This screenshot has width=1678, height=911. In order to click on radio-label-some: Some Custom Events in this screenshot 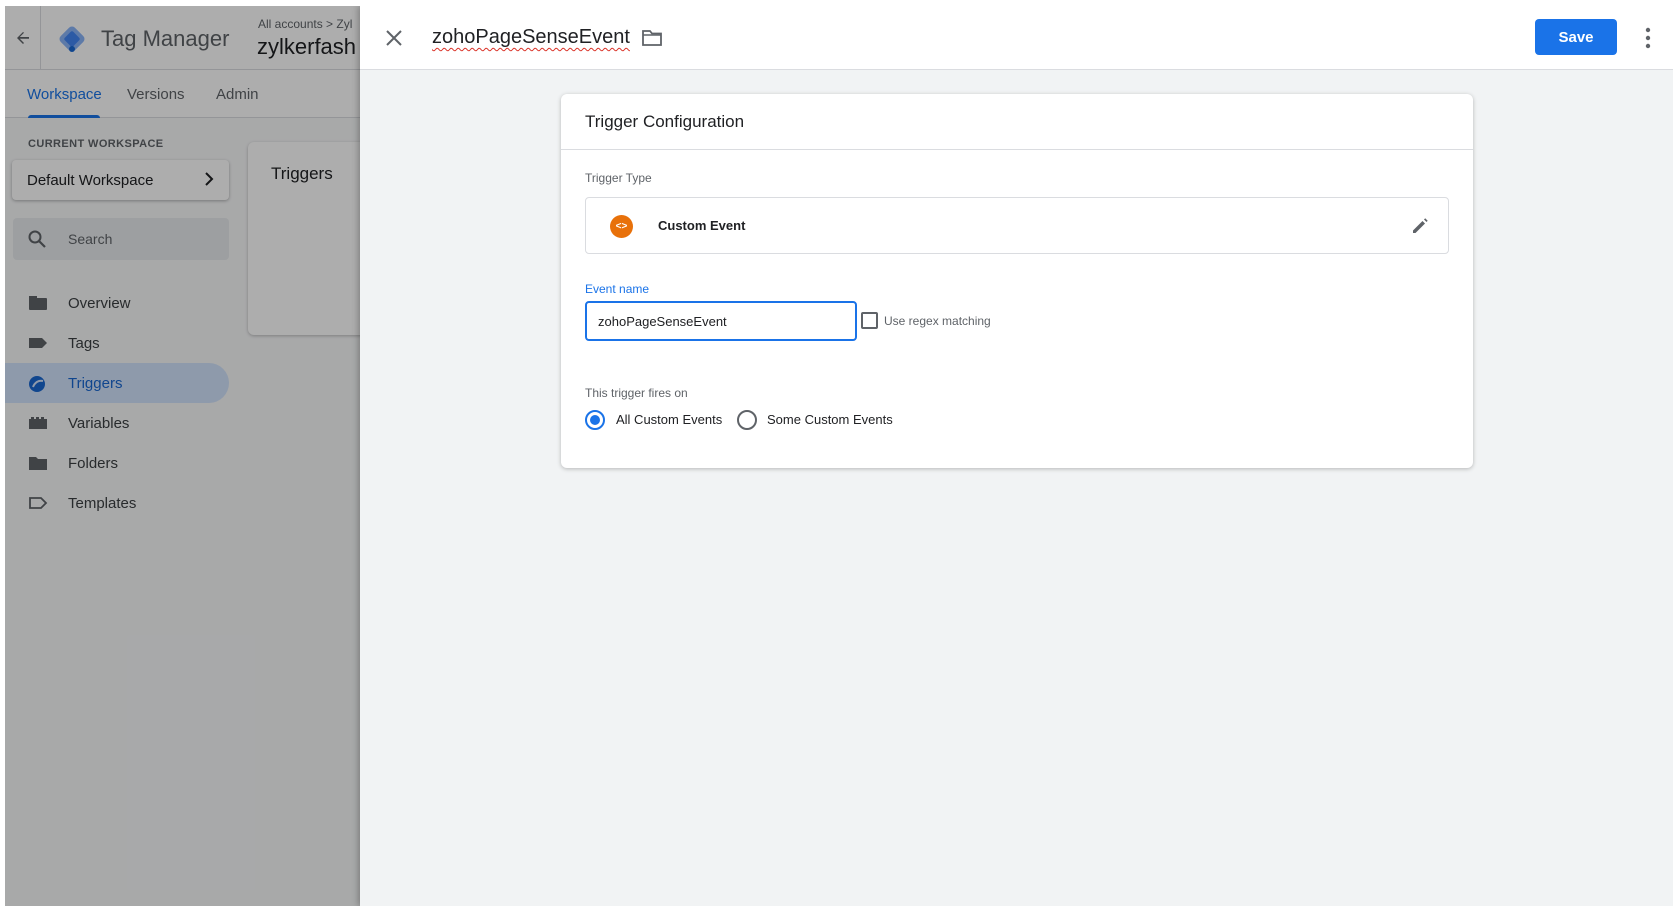, I will do `click(830, 419)`.